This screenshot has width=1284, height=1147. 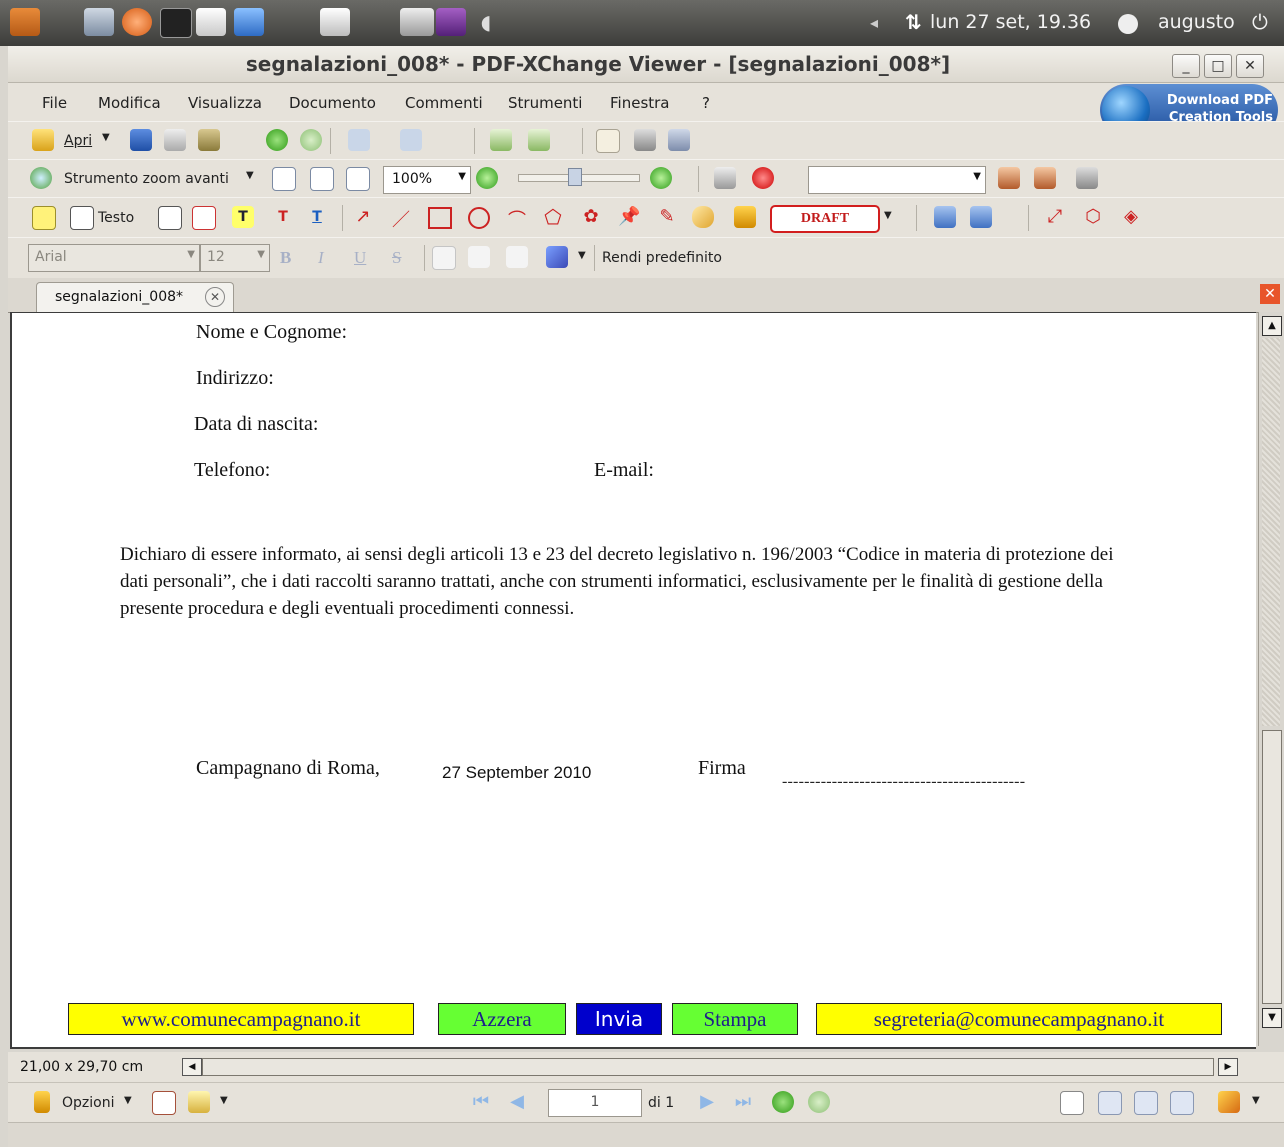 I want to click on open-folder-icon, so click(x=43, y=140).